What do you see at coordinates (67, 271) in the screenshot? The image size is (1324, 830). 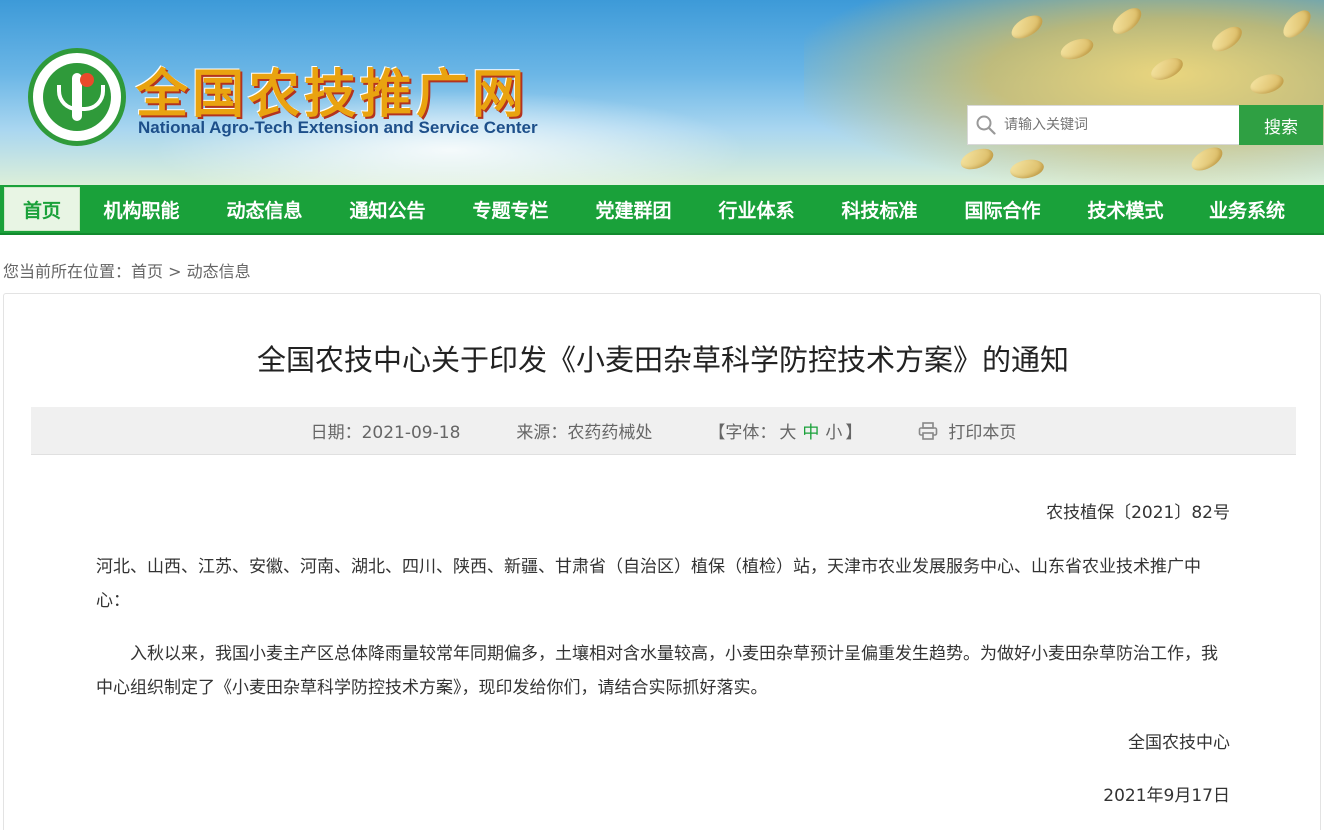 I see `breadcrumb-prefix: 您当前所在位置：` at bounding box center [67, 271].